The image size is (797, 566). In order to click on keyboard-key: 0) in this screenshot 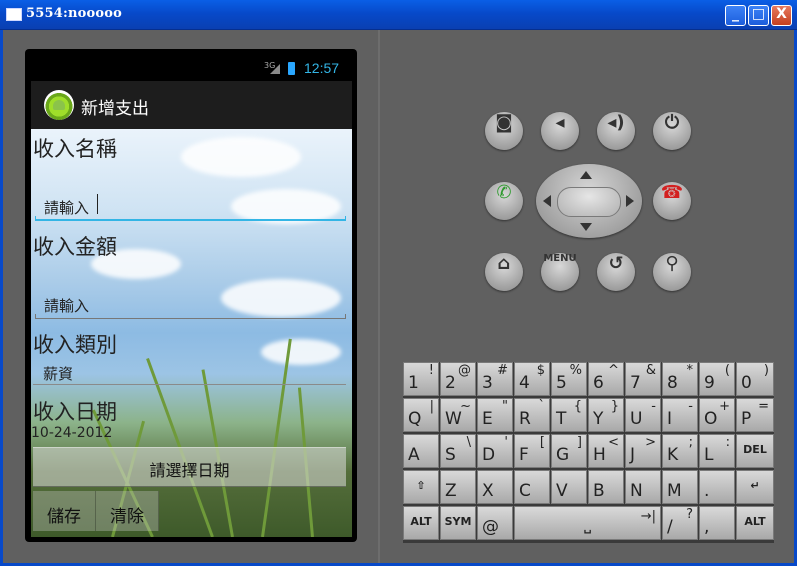, I will do `click(755, 379)`.